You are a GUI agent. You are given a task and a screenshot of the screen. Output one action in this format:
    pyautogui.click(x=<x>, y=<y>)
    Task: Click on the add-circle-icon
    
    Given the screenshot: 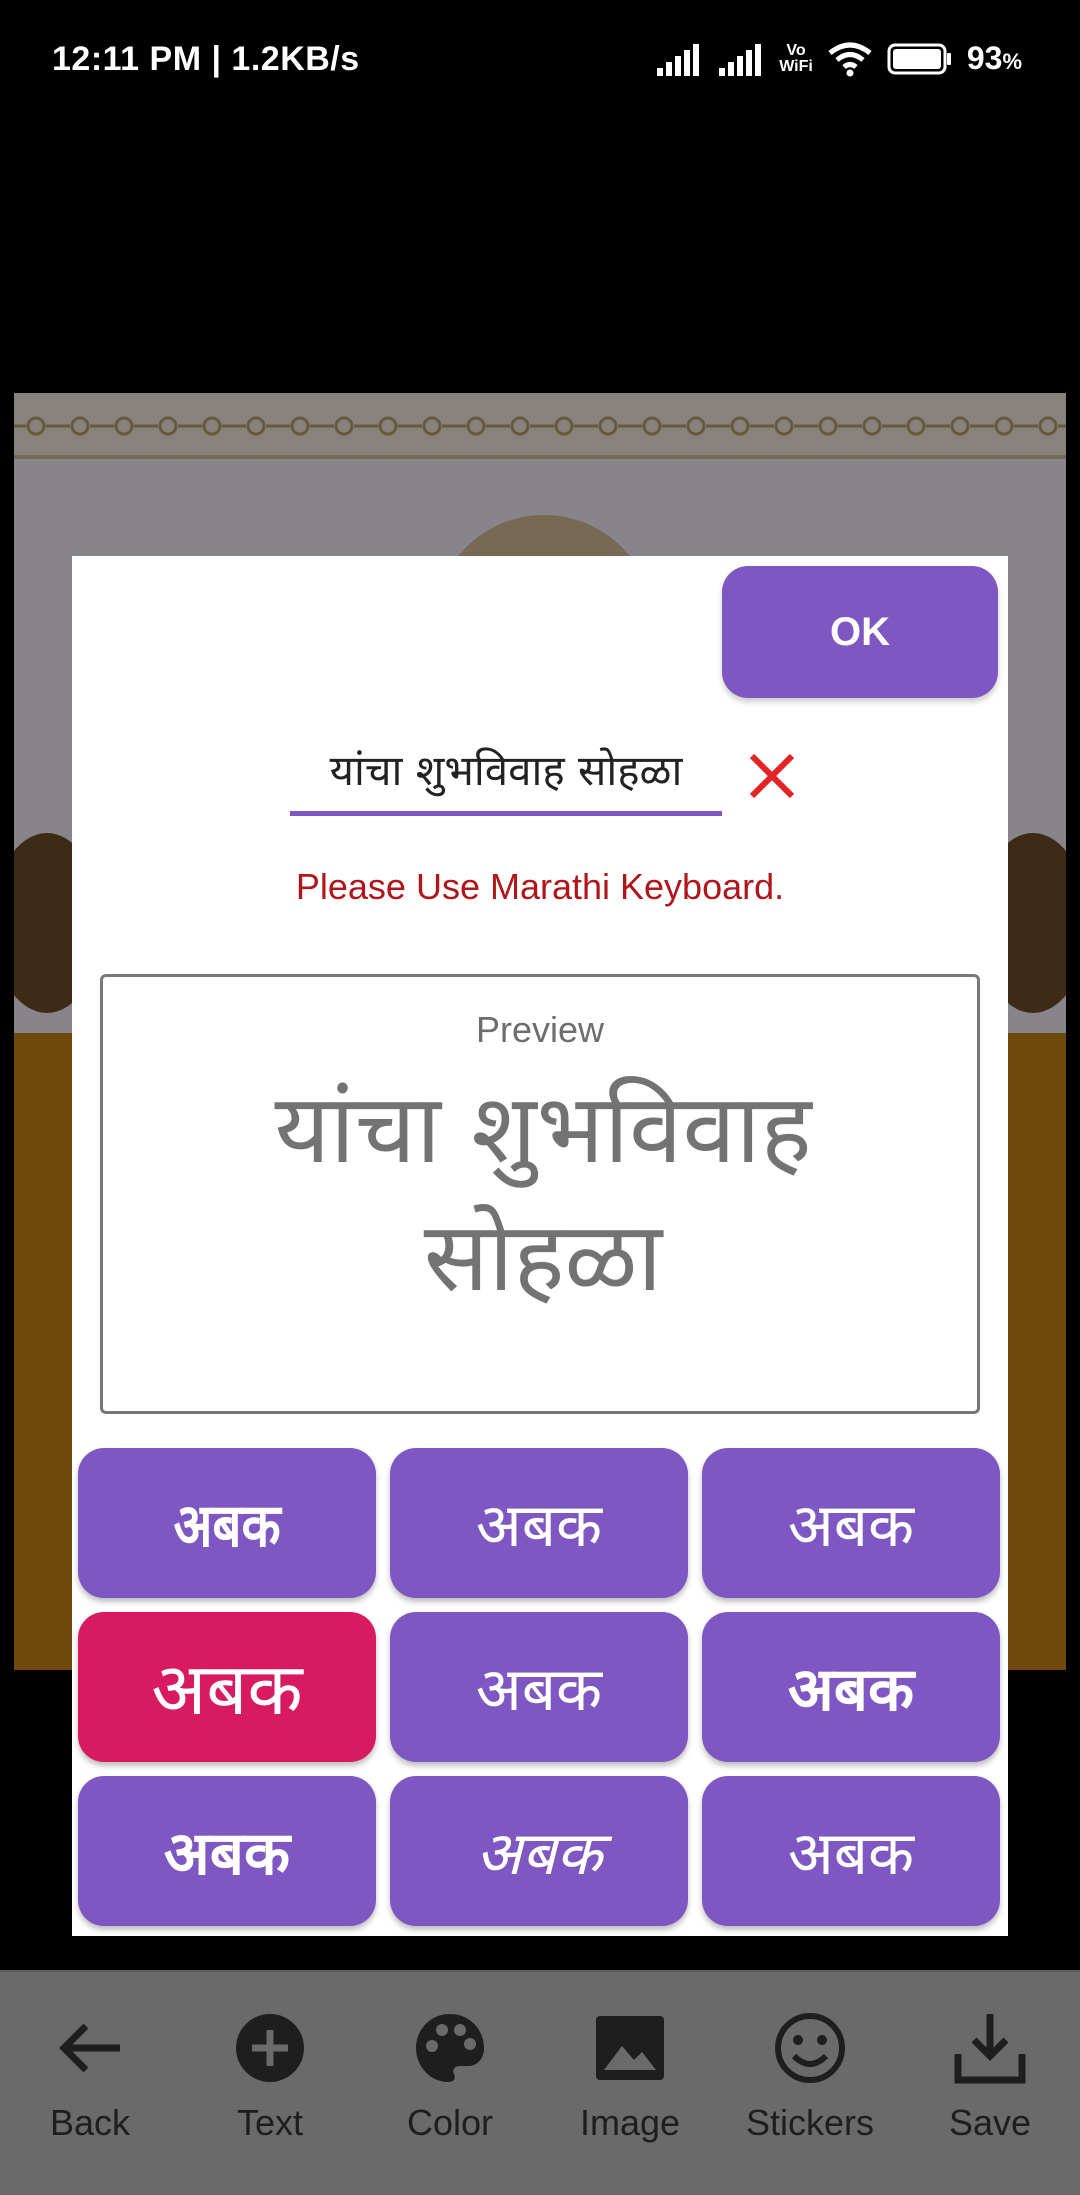 What is the action you would take?
    pyautogui.click(x=270, y=2048)
    